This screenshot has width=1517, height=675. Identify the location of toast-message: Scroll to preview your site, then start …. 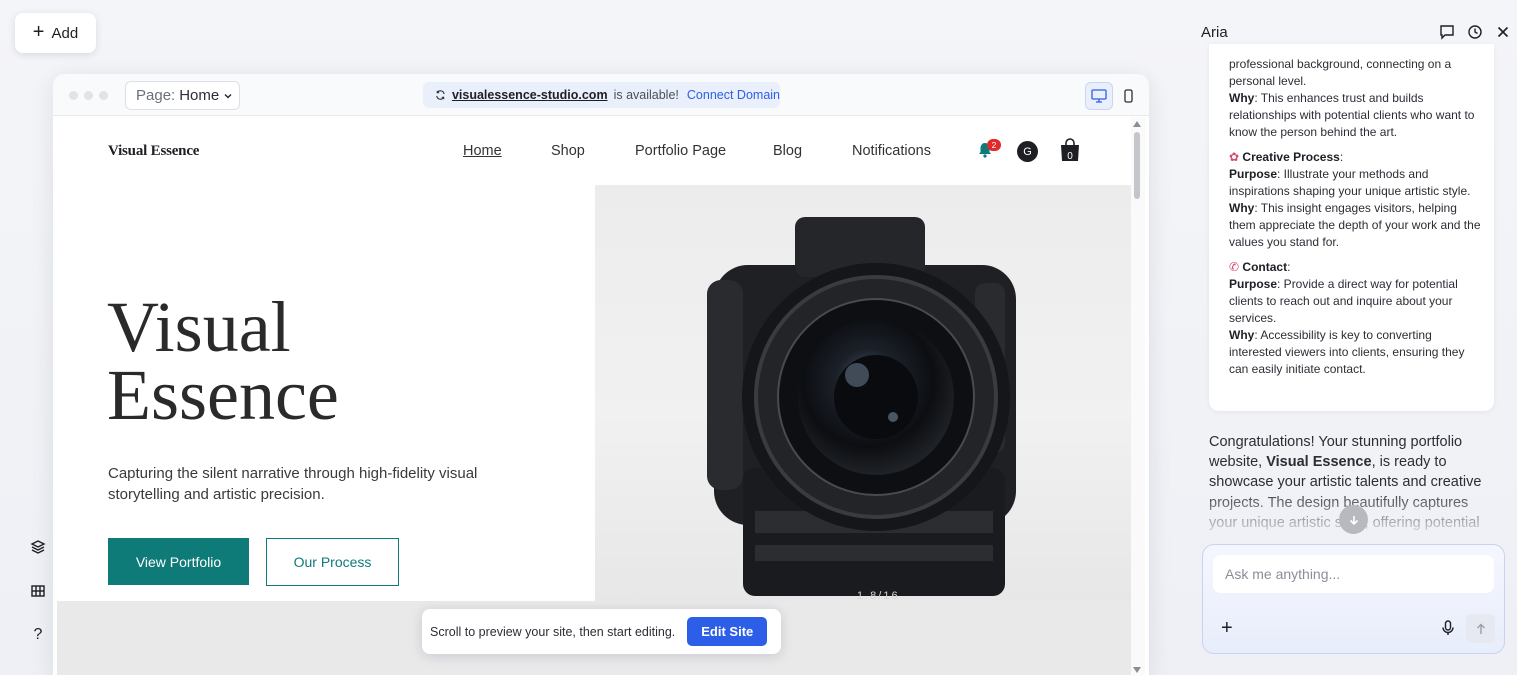
(553, 631).